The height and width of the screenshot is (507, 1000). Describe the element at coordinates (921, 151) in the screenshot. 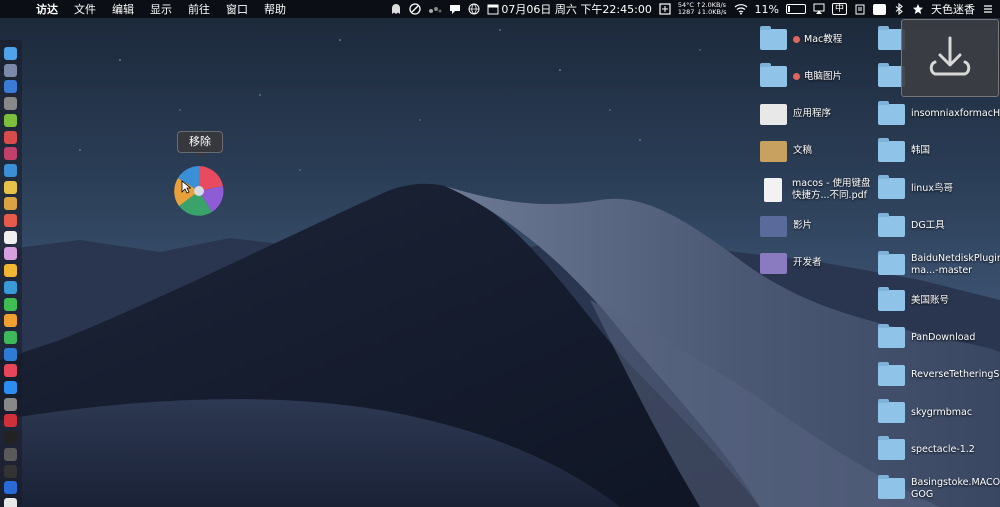

I see `desktop-item-label: 韩国` at that location.